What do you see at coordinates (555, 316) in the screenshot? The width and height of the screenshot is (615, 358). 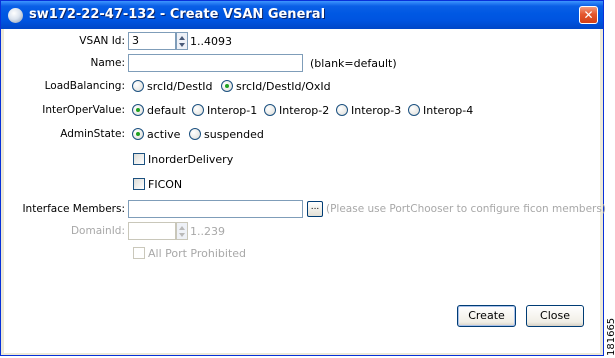 I see `close-button: Close` at bounding box center [555, 316].